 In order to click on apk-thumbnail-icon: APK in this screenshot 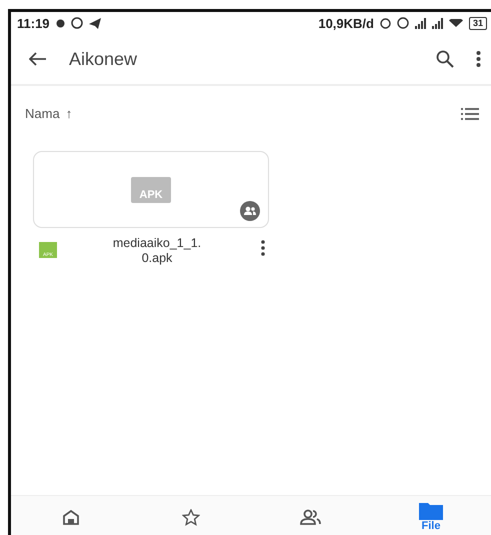, I will do `click(151, 189)`.